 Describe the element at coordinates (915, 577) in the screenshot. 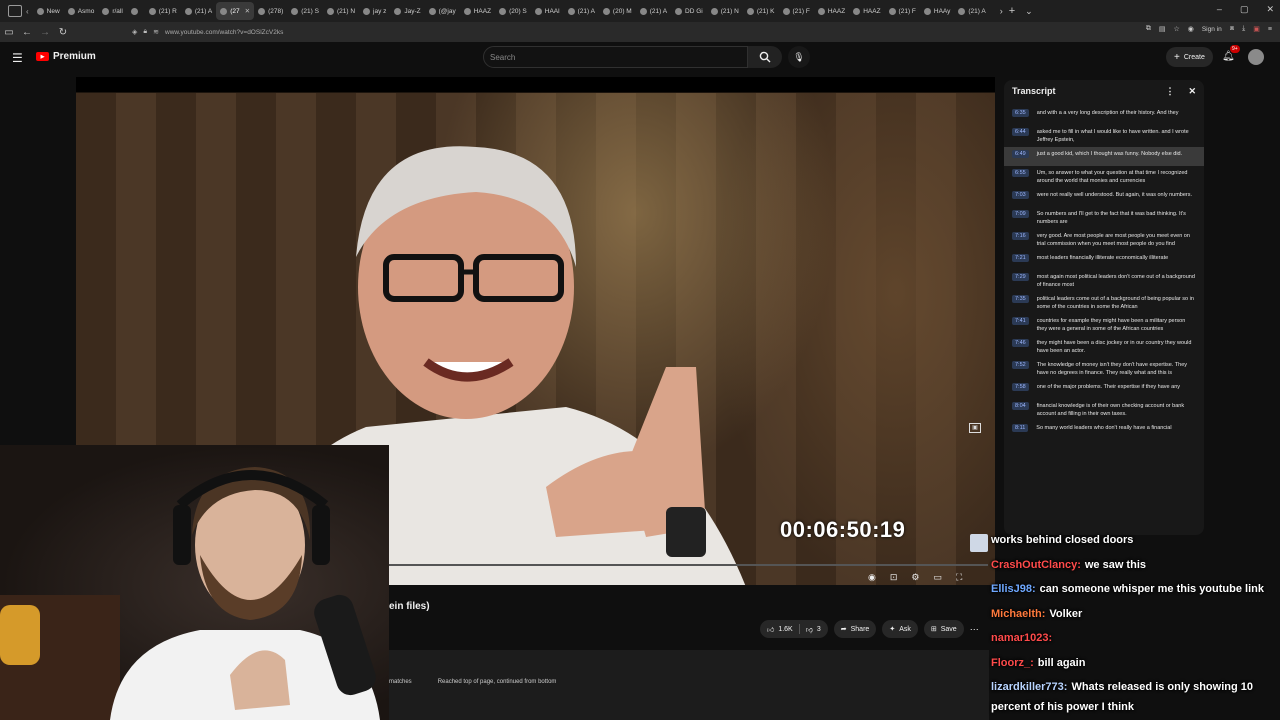

I see `settings-gear-icon: ⚙` at that location.